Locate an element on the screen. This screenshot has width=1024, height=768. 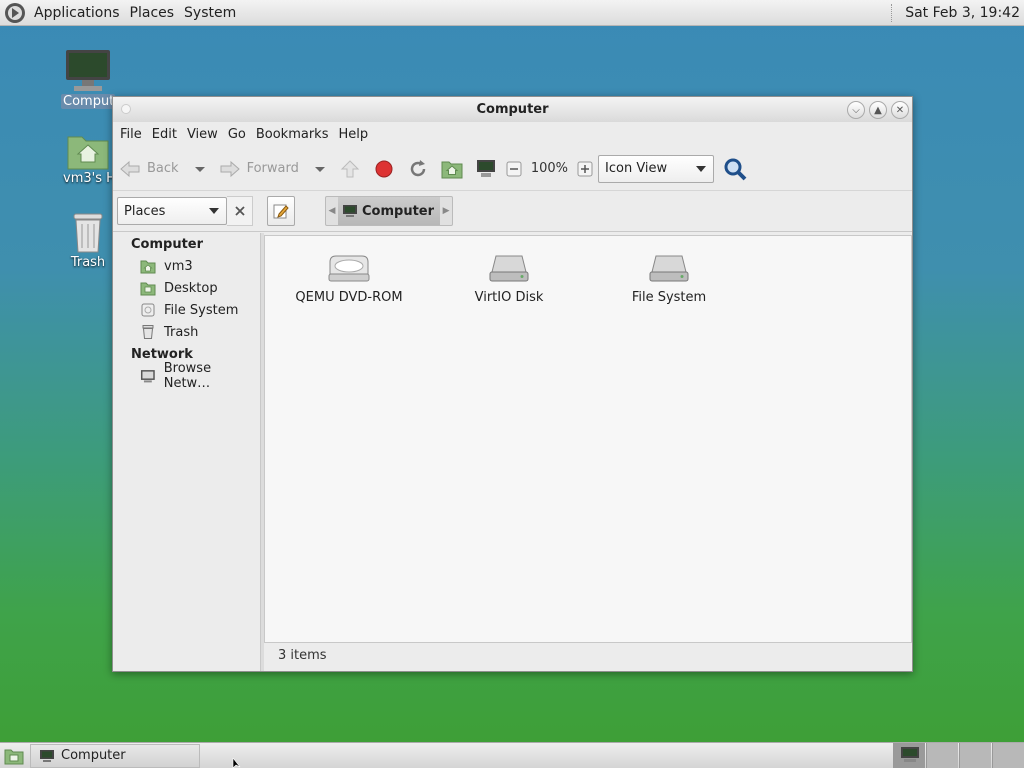
back-button: Back is located at coordinates (163, 169).